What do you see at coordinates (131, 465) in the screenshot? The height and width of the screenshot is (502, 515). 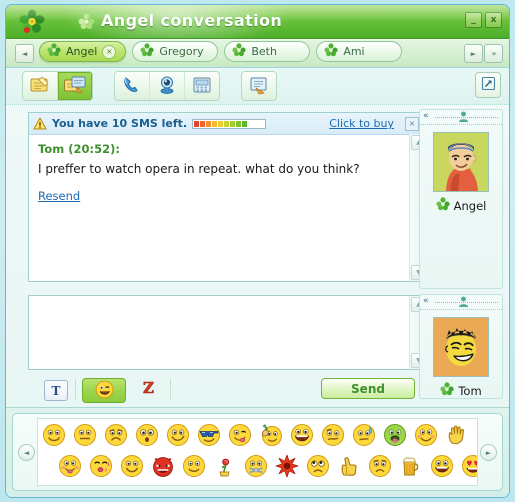 I see `emoticon-happy` at bounding box center [131, 465].